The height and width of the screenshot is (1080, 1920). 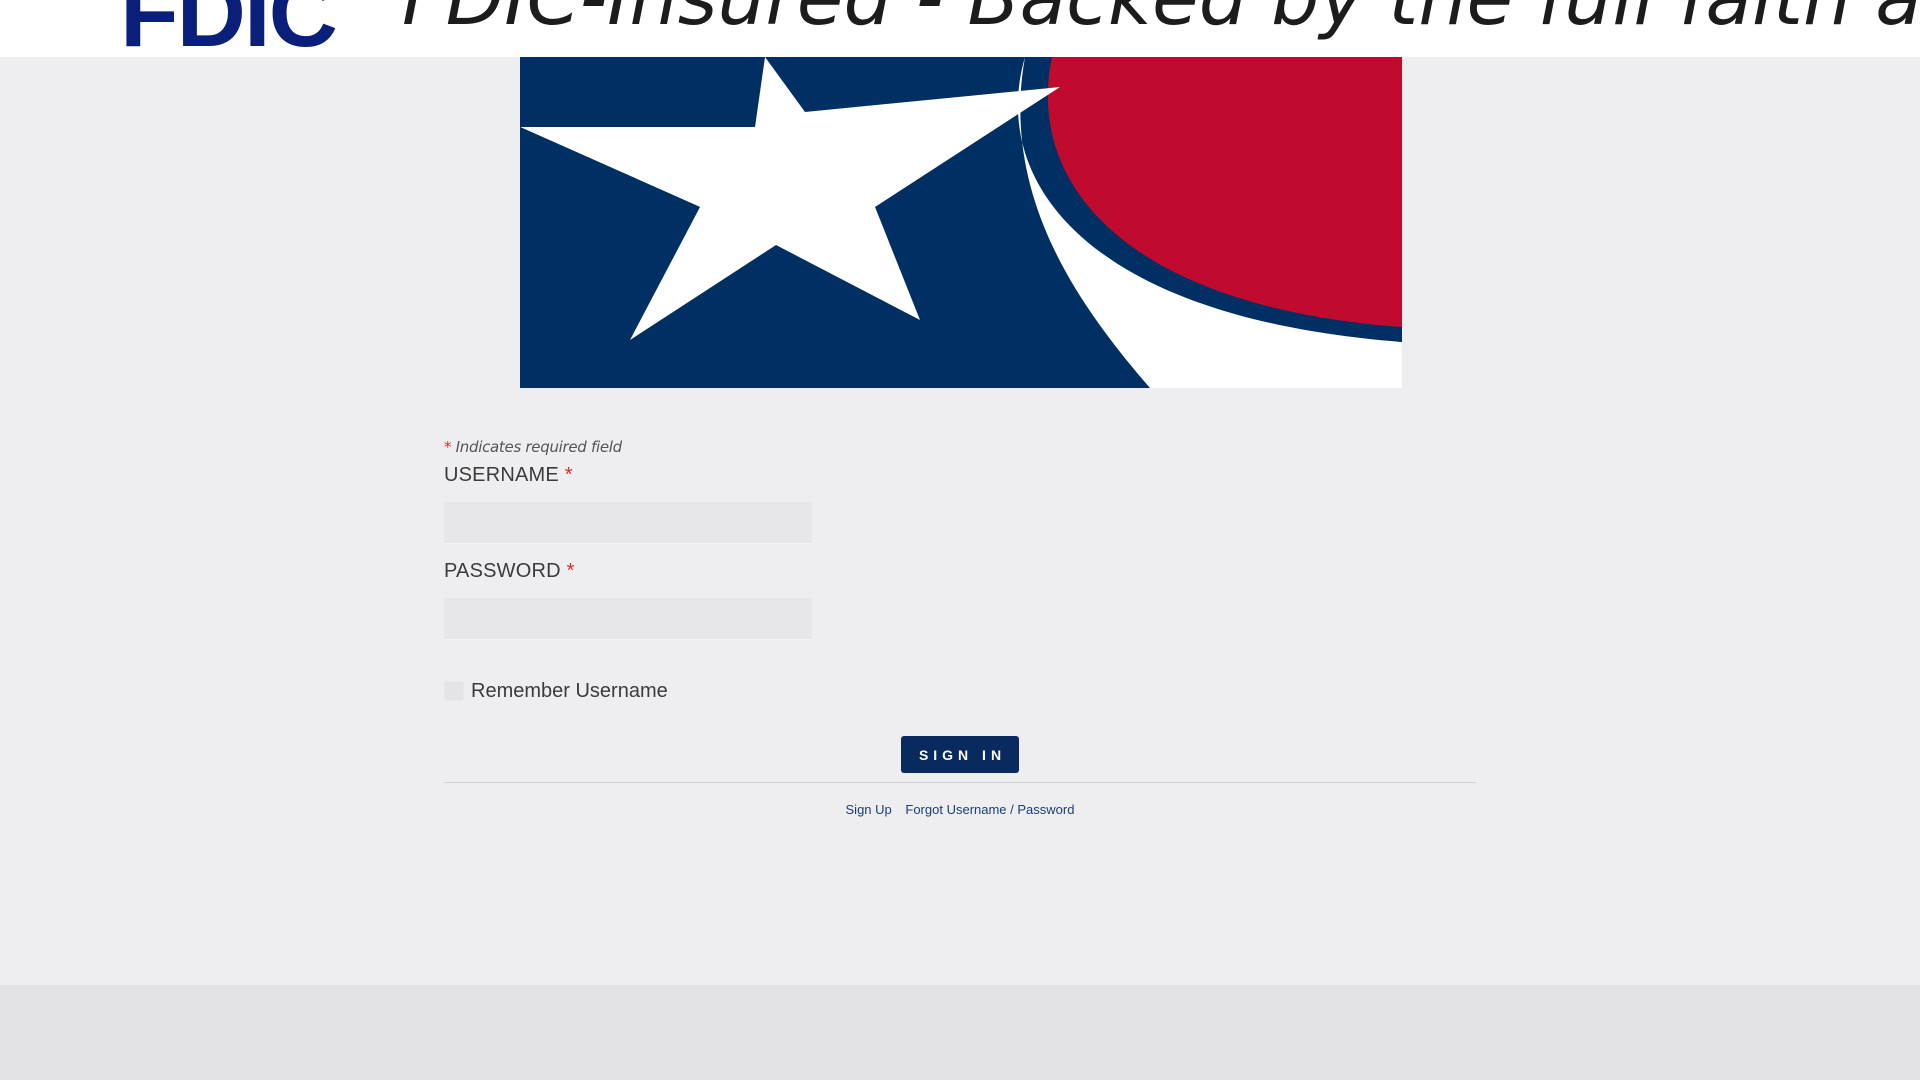 What do you see at coordinates (229, 28) in the screenshot?
I see `fdic-logo: FDIC` at bounding box center [229, 28].